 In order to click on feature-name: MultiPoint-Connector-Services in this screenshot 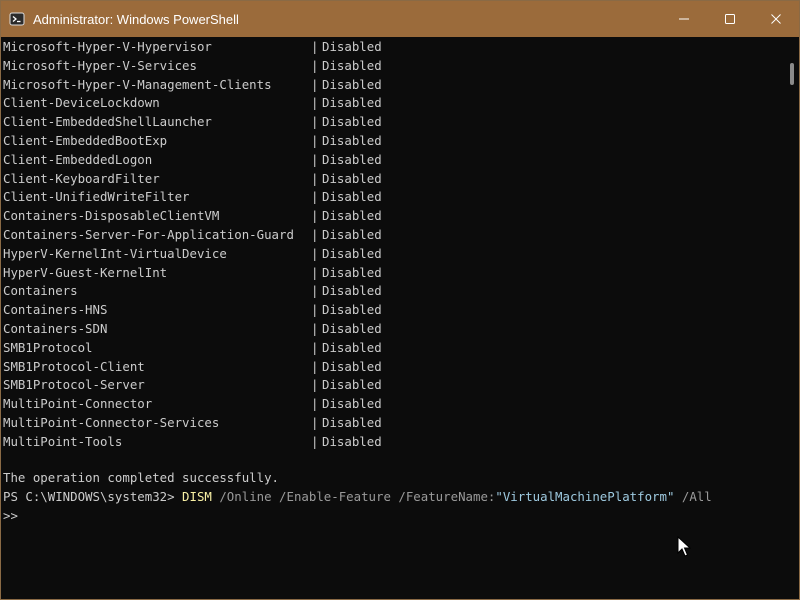, I will do `click(111, 422)`.